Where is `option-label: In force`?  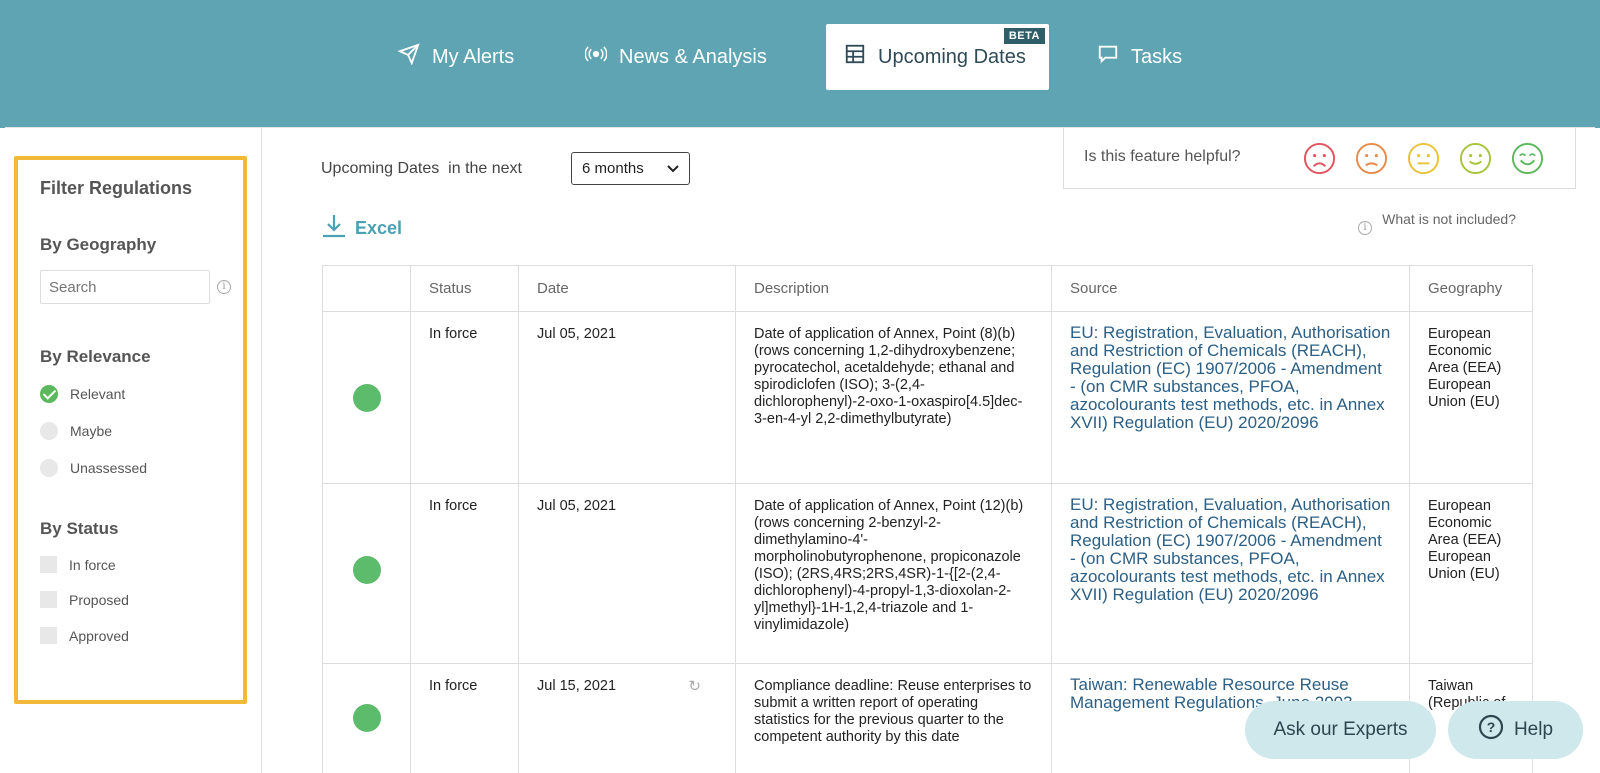
option-label: In force is located at coordinates (92, 564).